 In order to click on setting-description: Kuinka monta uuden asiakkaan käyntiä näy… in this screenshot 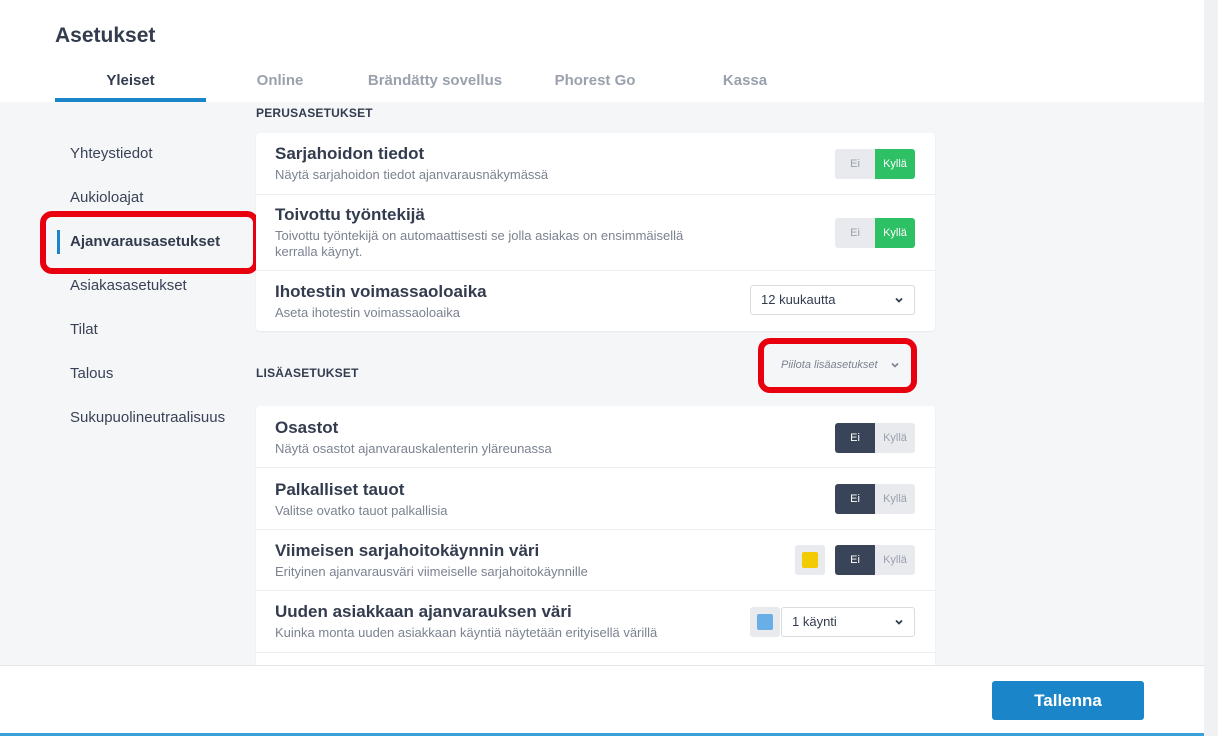, I will do `click(466, 632)`.